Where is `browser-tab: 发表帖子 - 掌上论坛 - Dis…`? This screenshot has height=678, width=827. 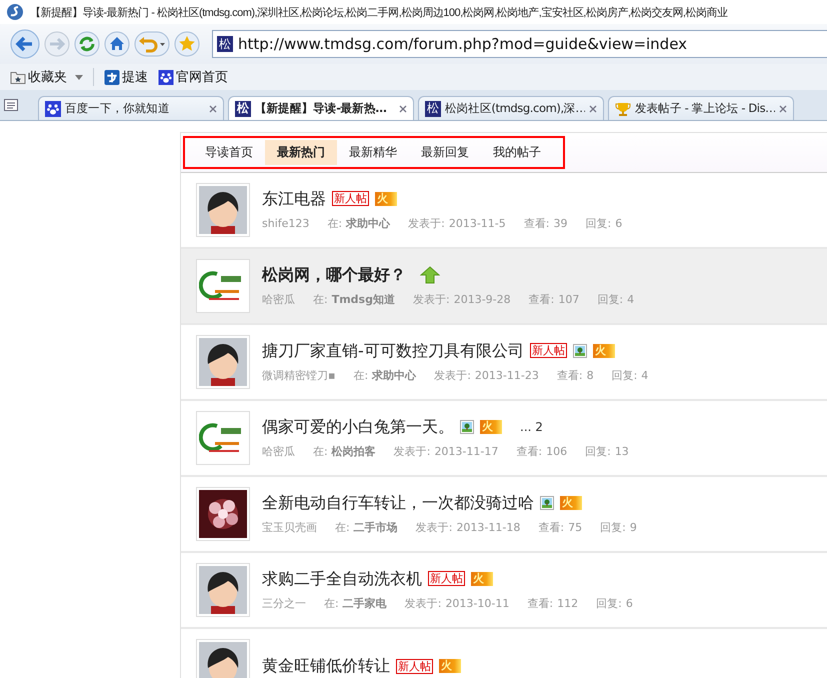 browser-tab: 发表帖子 - 掌上论坛 - Dis… is located at coordinates (701, 108).